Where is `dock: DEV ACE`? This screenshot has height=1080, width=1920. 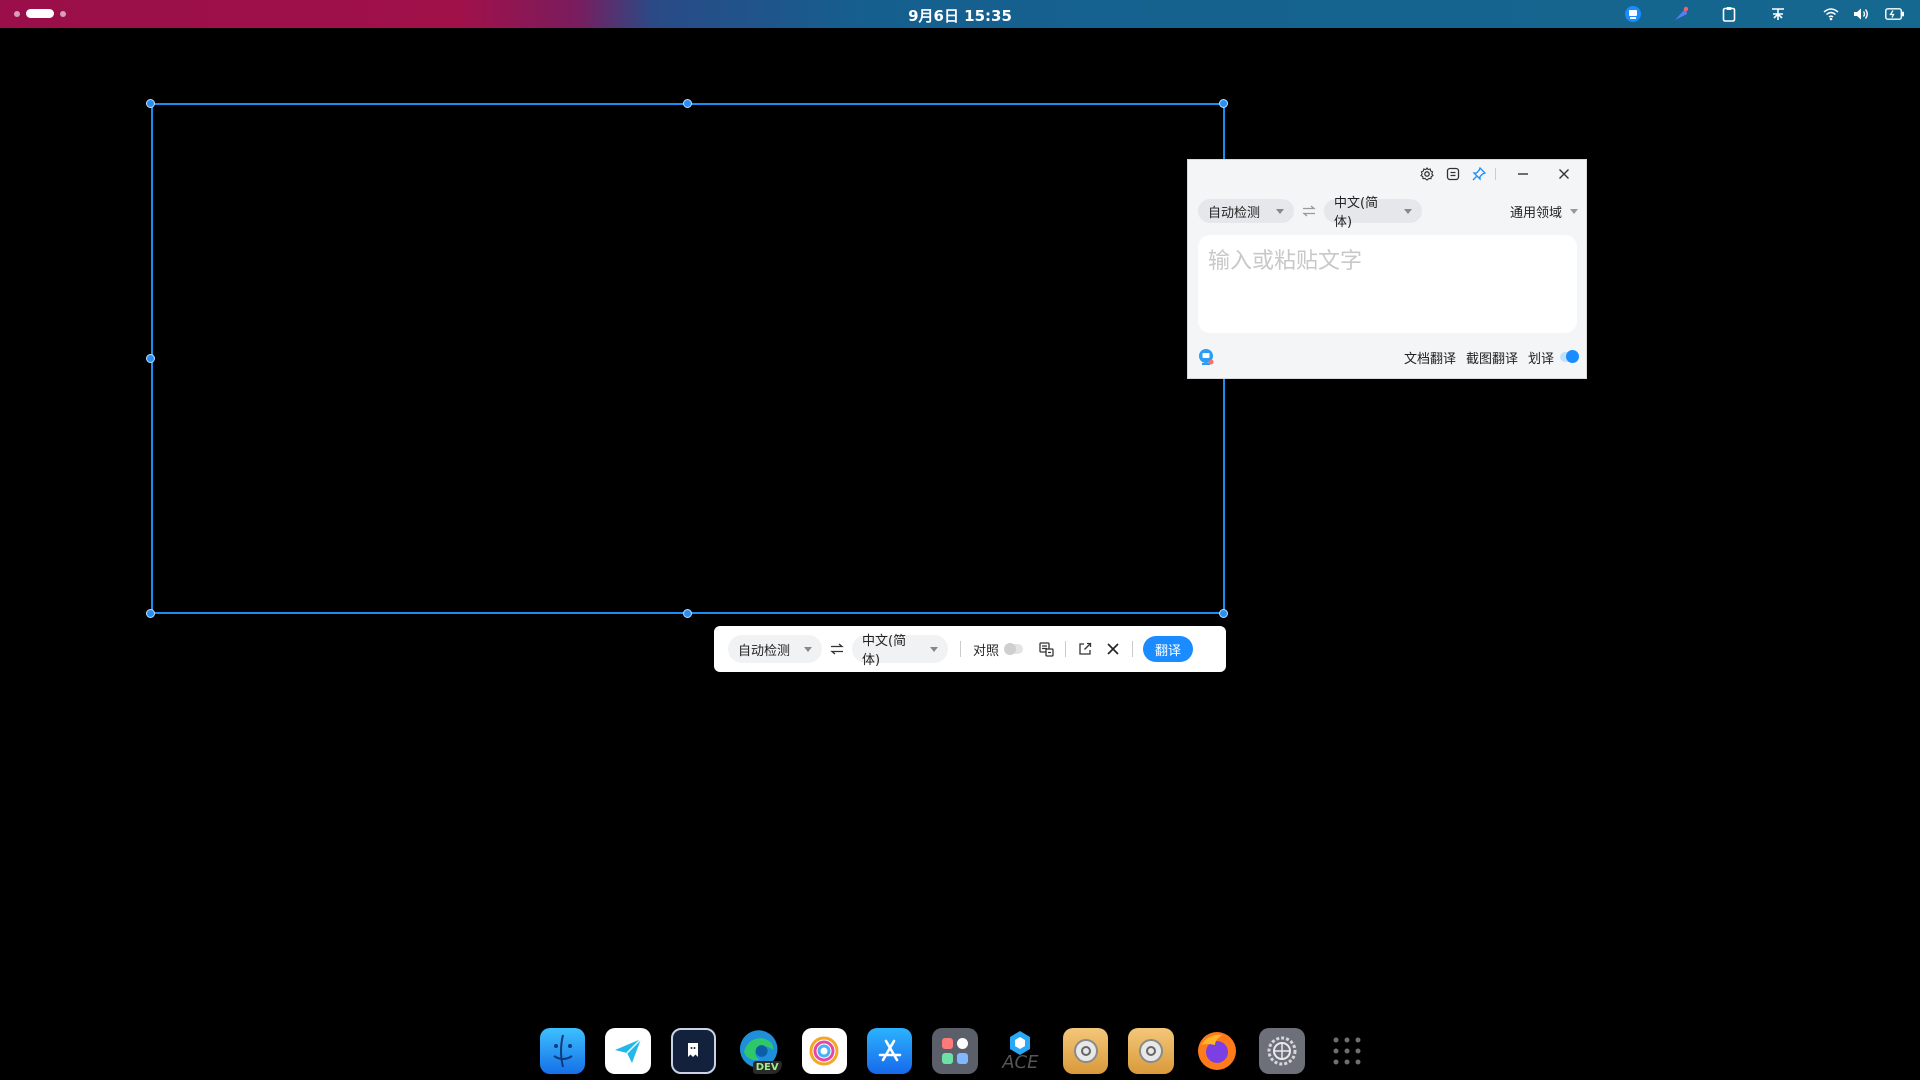
dock: DEV ACE is located at coordinates (955, 1051).